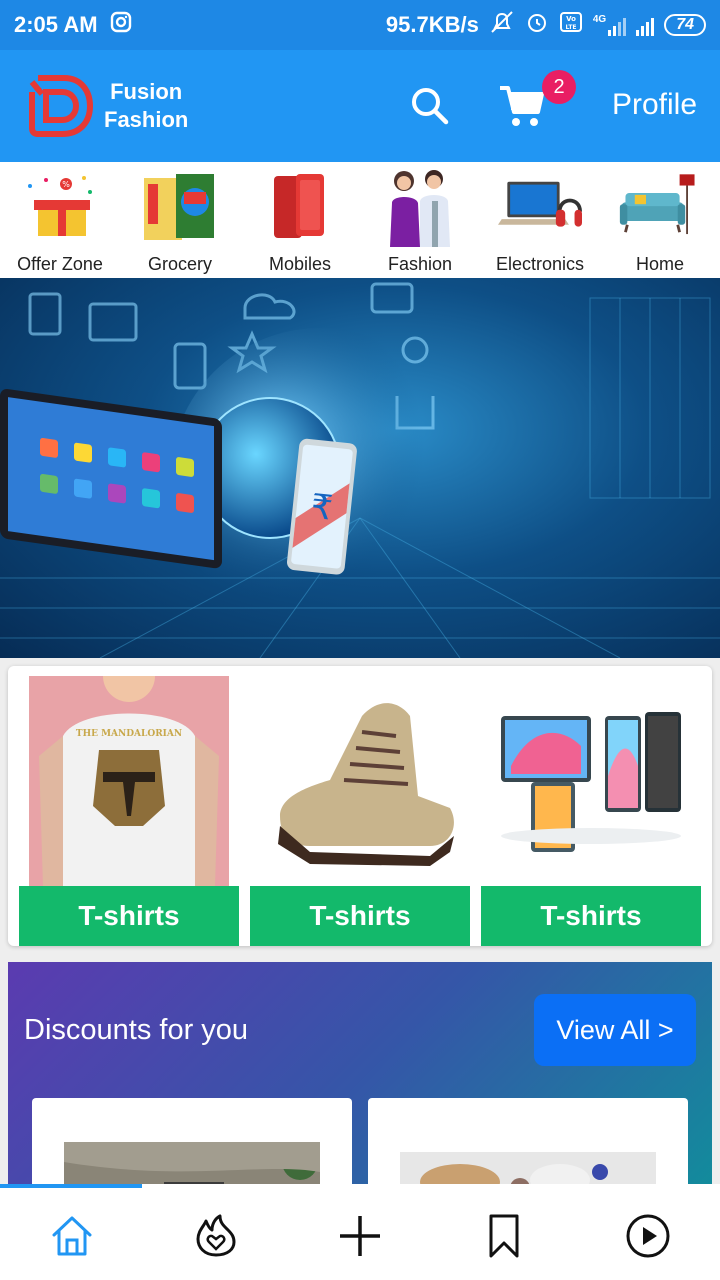 Image resolution: width=720 pixels, height=1280 pixels. I want to click on bottom-navigation, so click(360, 1232).